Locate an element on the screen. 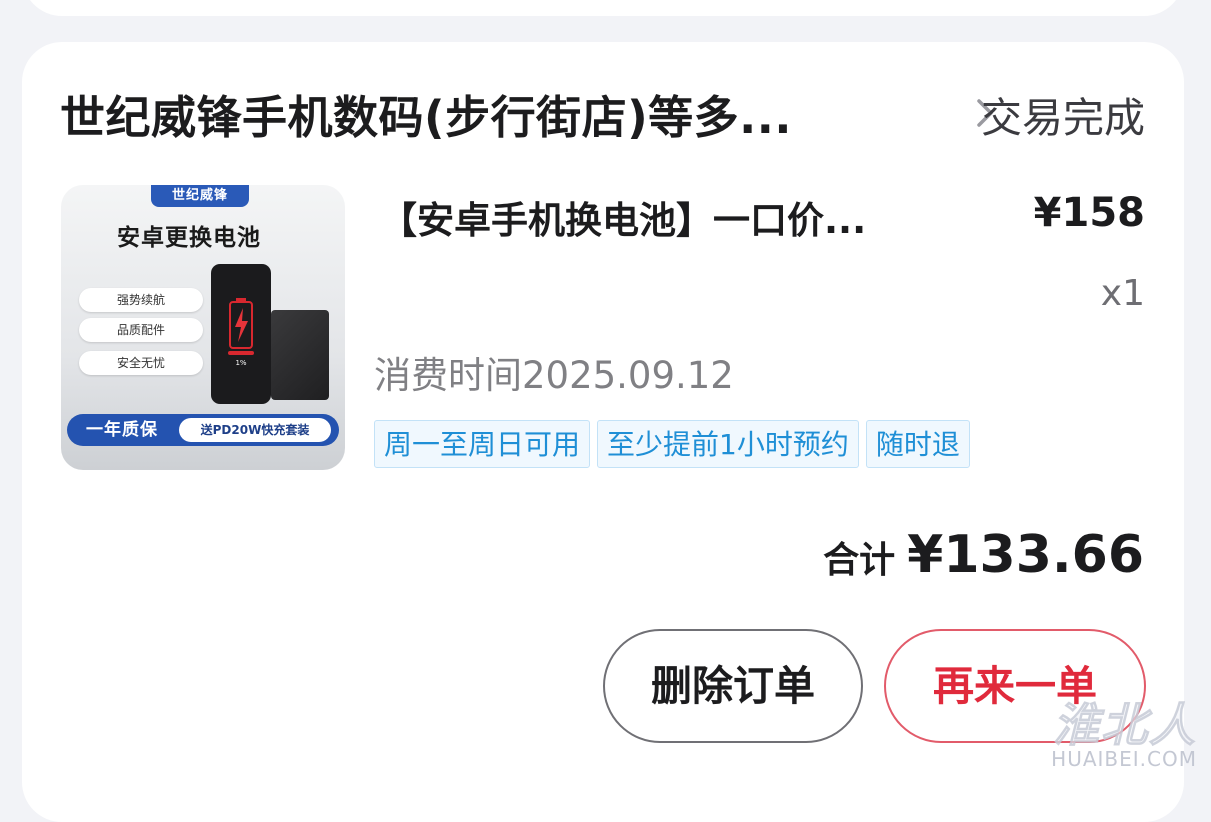 This screenshot has height=822, width=1211. battery-charging-icon: 1% is located at coordinates (241, 332).